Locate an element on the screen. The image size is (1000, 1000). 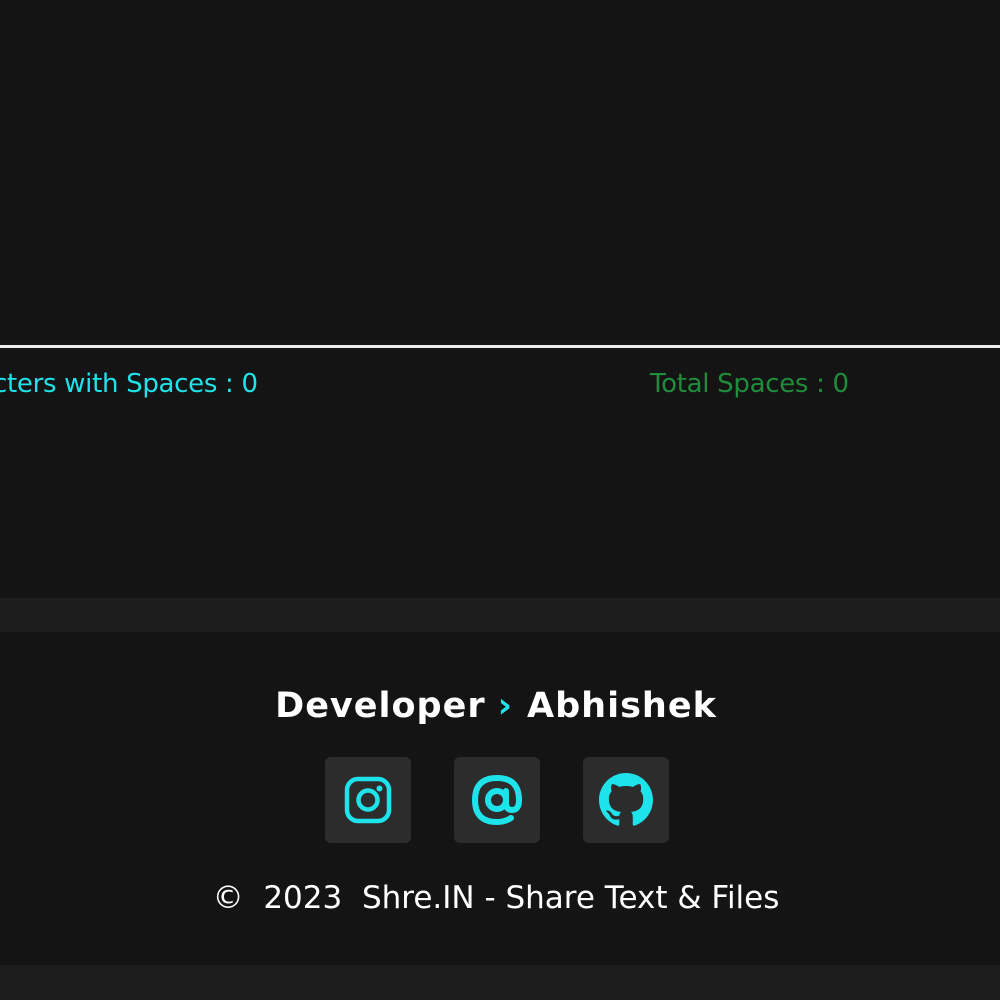
copyright: © 2023 Shre.IN - Share Text & Files is located at coordinates (496, 898).